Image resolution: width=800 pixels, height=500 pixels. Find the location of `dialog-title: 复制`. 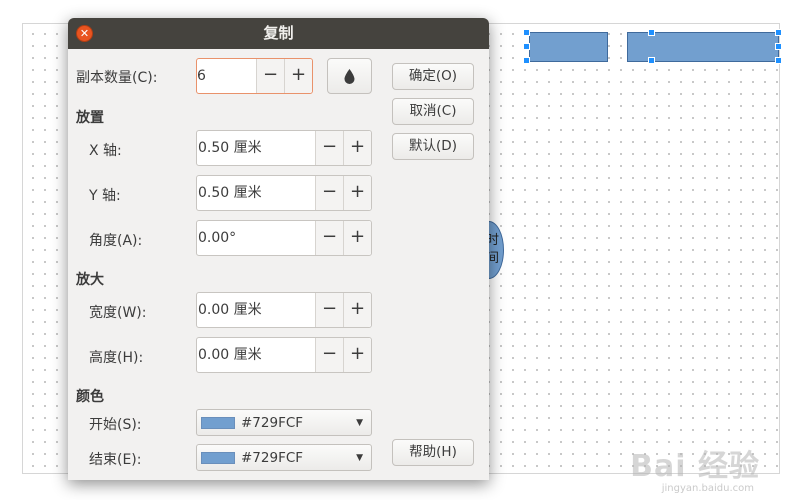

dialog-title: 复制 is located at coordinates (278, 33).